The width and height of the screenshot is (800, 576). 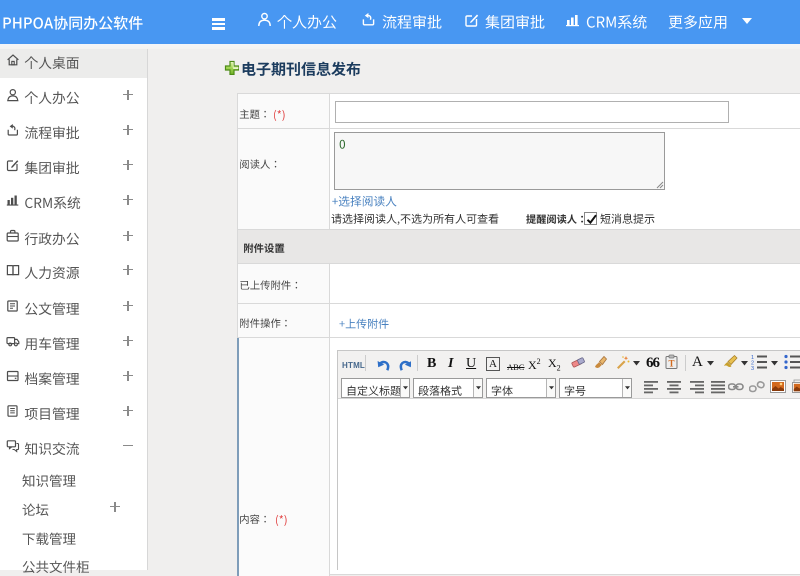 What do you see at coordinates (752, 368) in the screenshot?
I see `svg-text: 3` at bounding box center [752, 368].